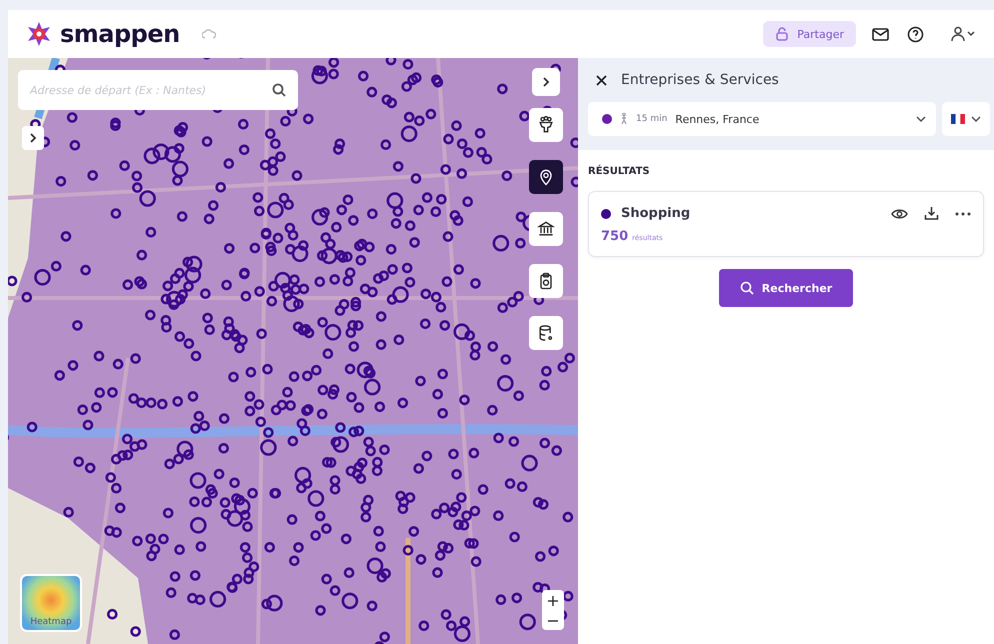 The height and width of the screenshot is (644, 994). What do you see at coordinates (553, 620) in the screenshot?
I see `zoom-out-button: −` at bounding box center [553, 620].